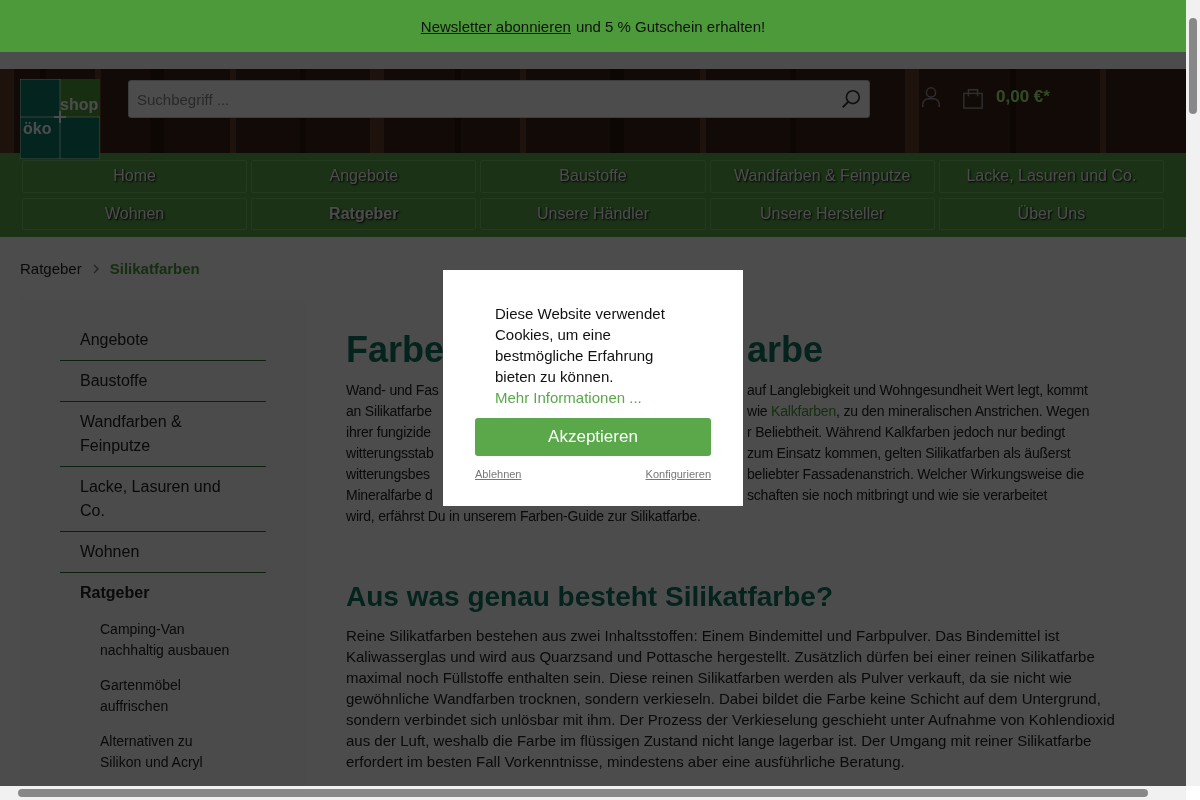 This screenshot has height=800, width=1200. I want to click on paragraph-text: witterungsstab, so click(390, 453).